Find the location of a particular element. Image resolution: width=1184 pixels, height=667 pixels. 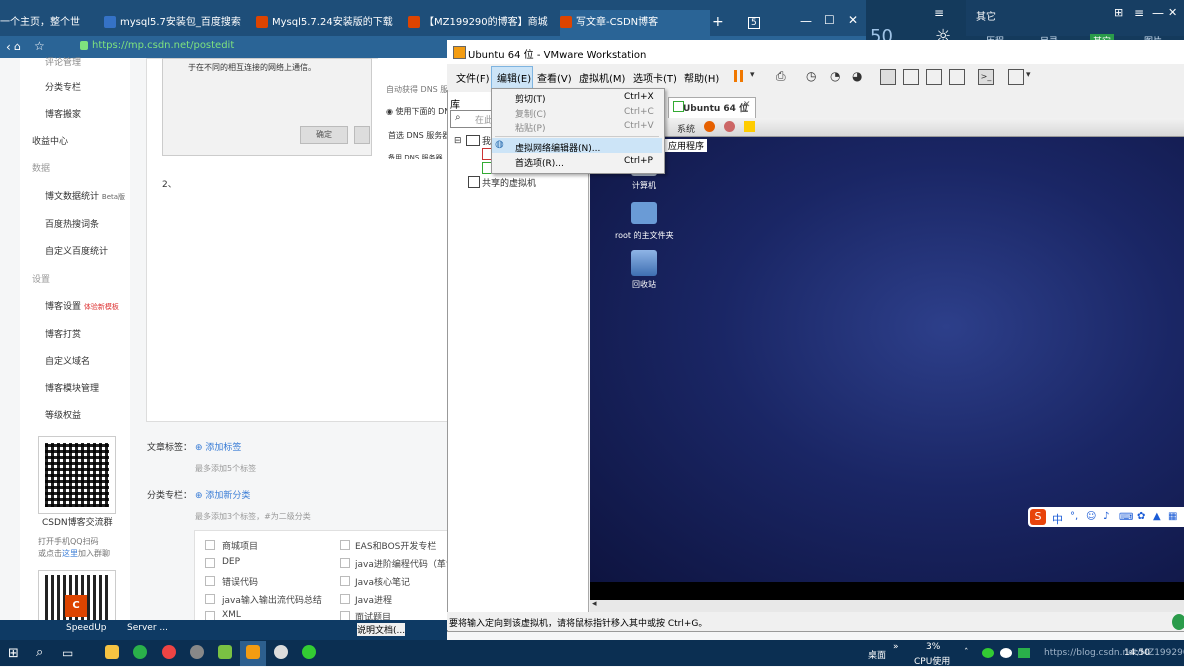

menu-vm: 虚拟机(M) is located at coordinates (602, 77).